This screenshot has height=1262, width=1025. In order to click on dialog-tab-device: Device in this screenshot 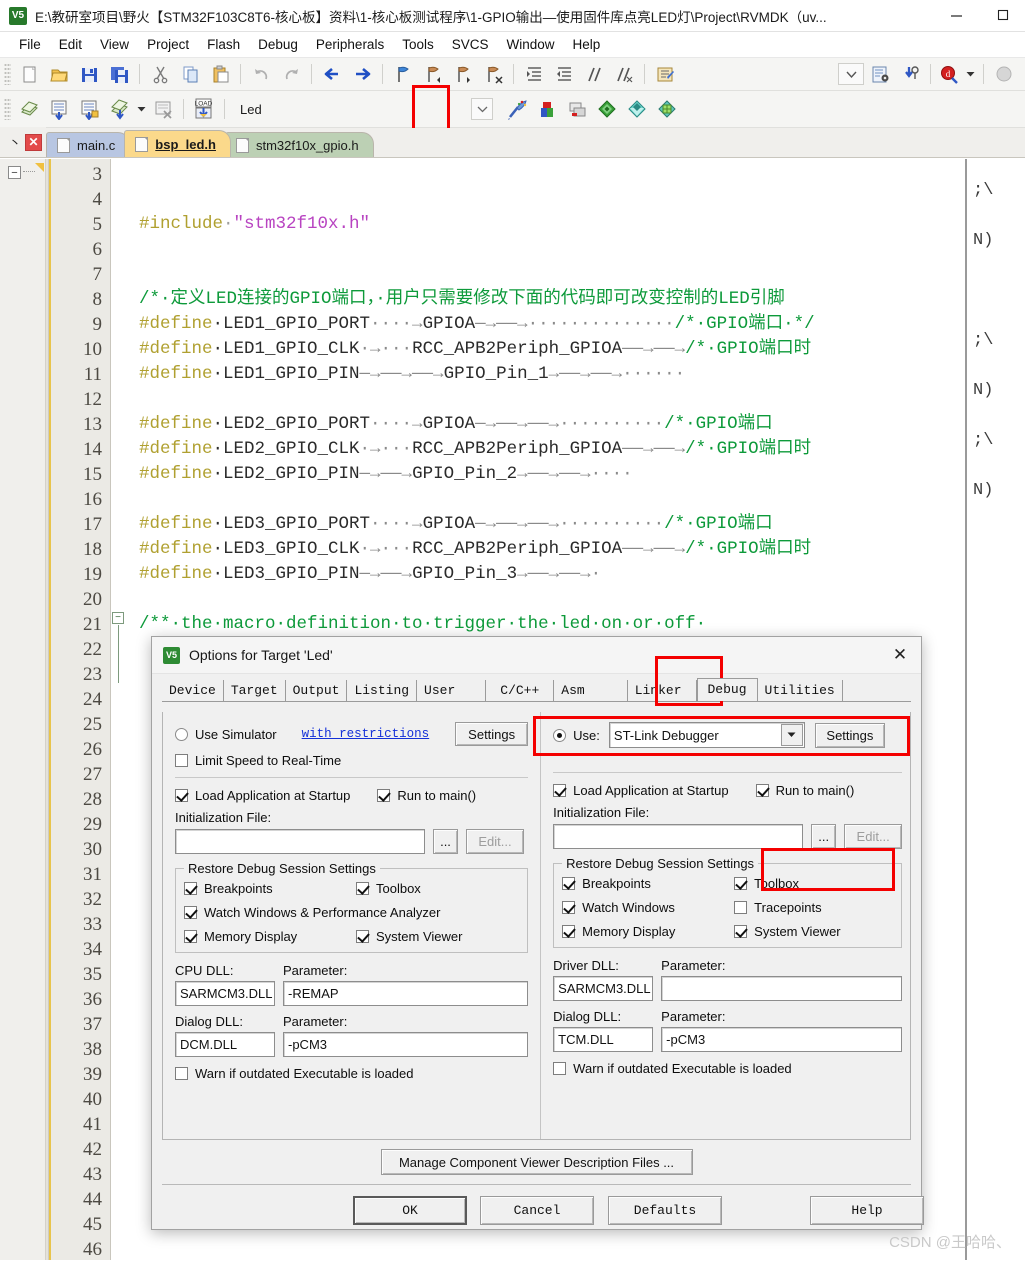, I will do `click(193, 690)`.